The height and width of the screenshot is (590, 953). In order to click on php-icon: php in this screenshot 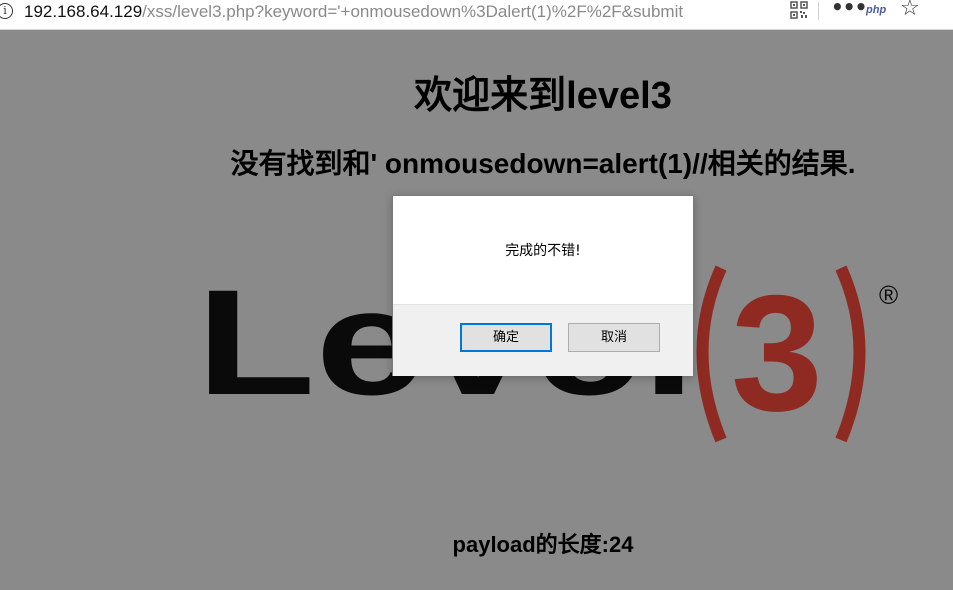, I will do `click(877, 10)`.